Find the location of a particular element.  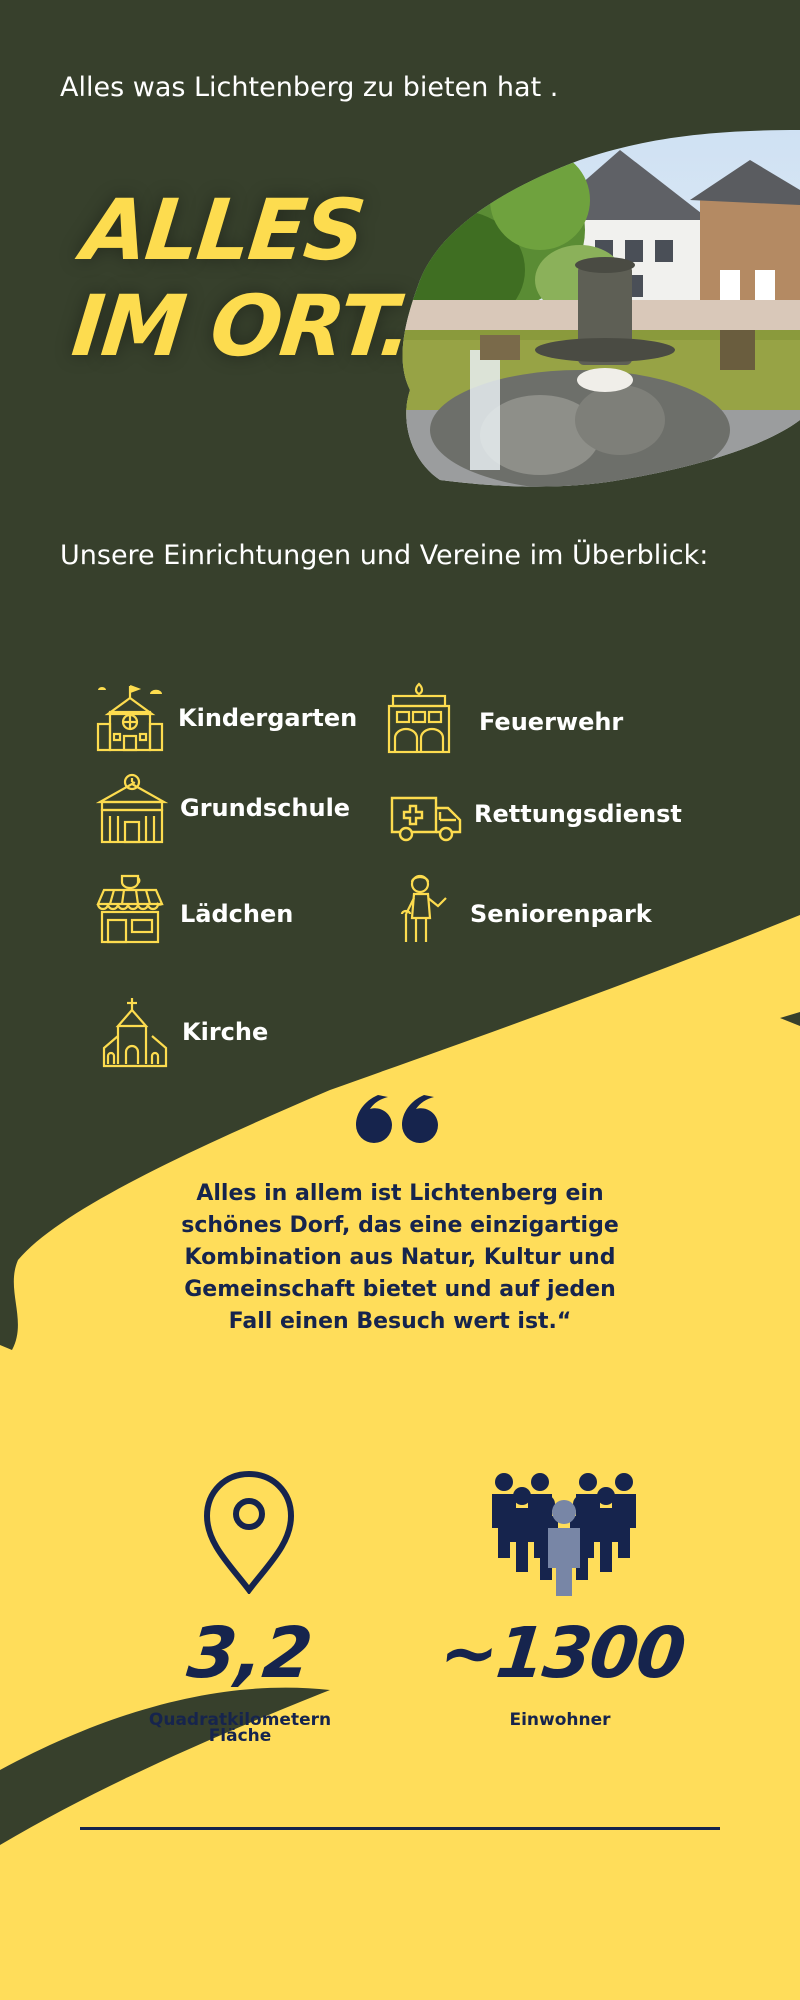

facility-label-kirche: Kirche is located at coordinates (225, 1032).